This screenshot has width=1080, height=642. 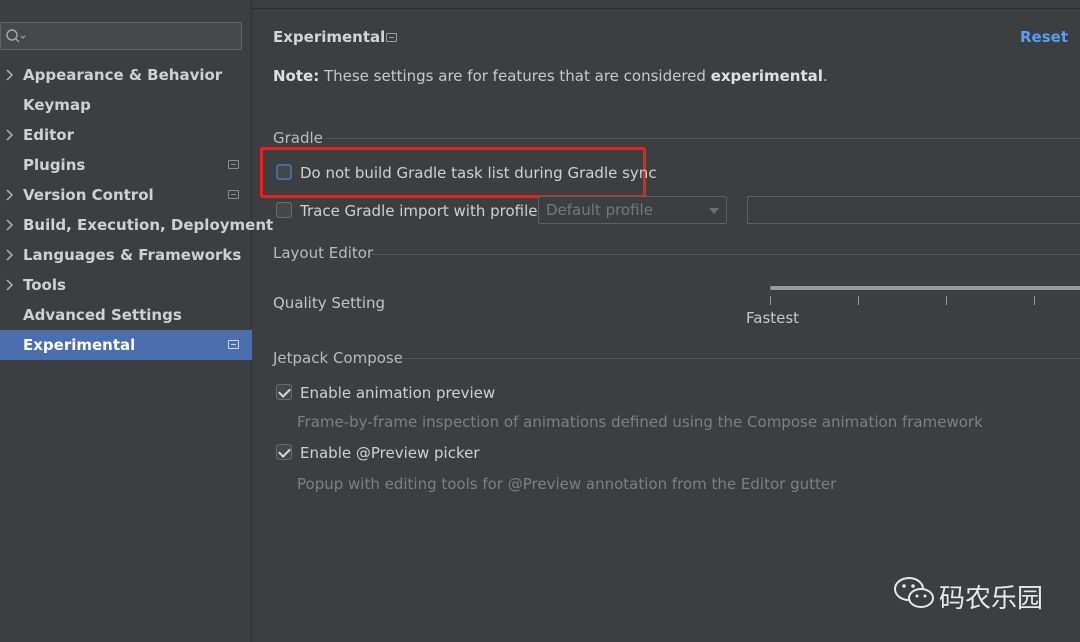 I want to click on sidebar-item-label: Build, Execution, Deployment, so click(x=148, y=225).